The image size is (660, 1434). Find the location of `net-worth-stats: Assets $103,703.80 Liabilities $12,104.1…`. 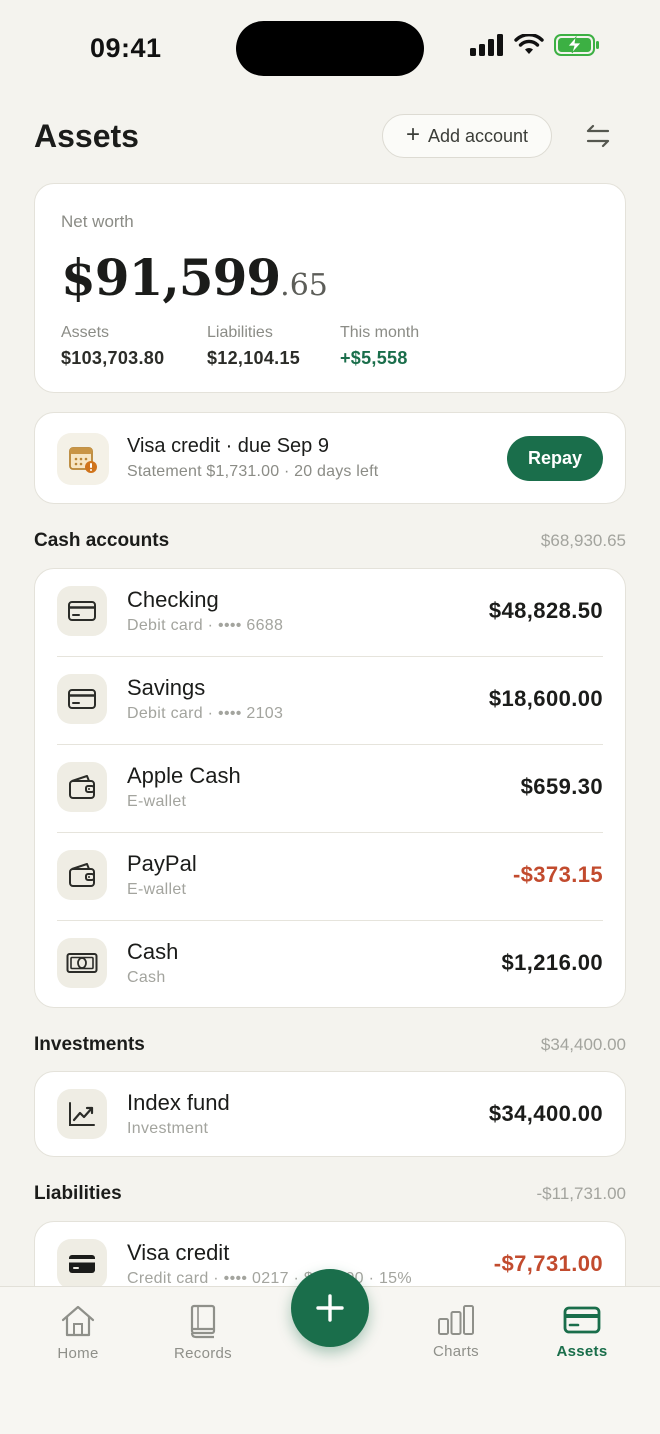

net-worth-stats: Assets $103,703.80 Liabilities $12,104.1… is located at coordinates (260, 346).